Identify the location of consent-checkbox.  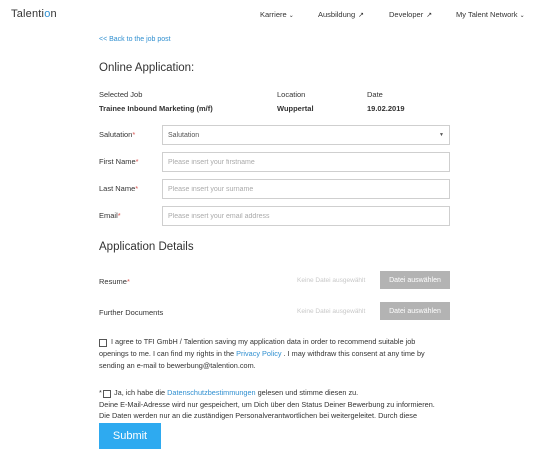
(103, 343).